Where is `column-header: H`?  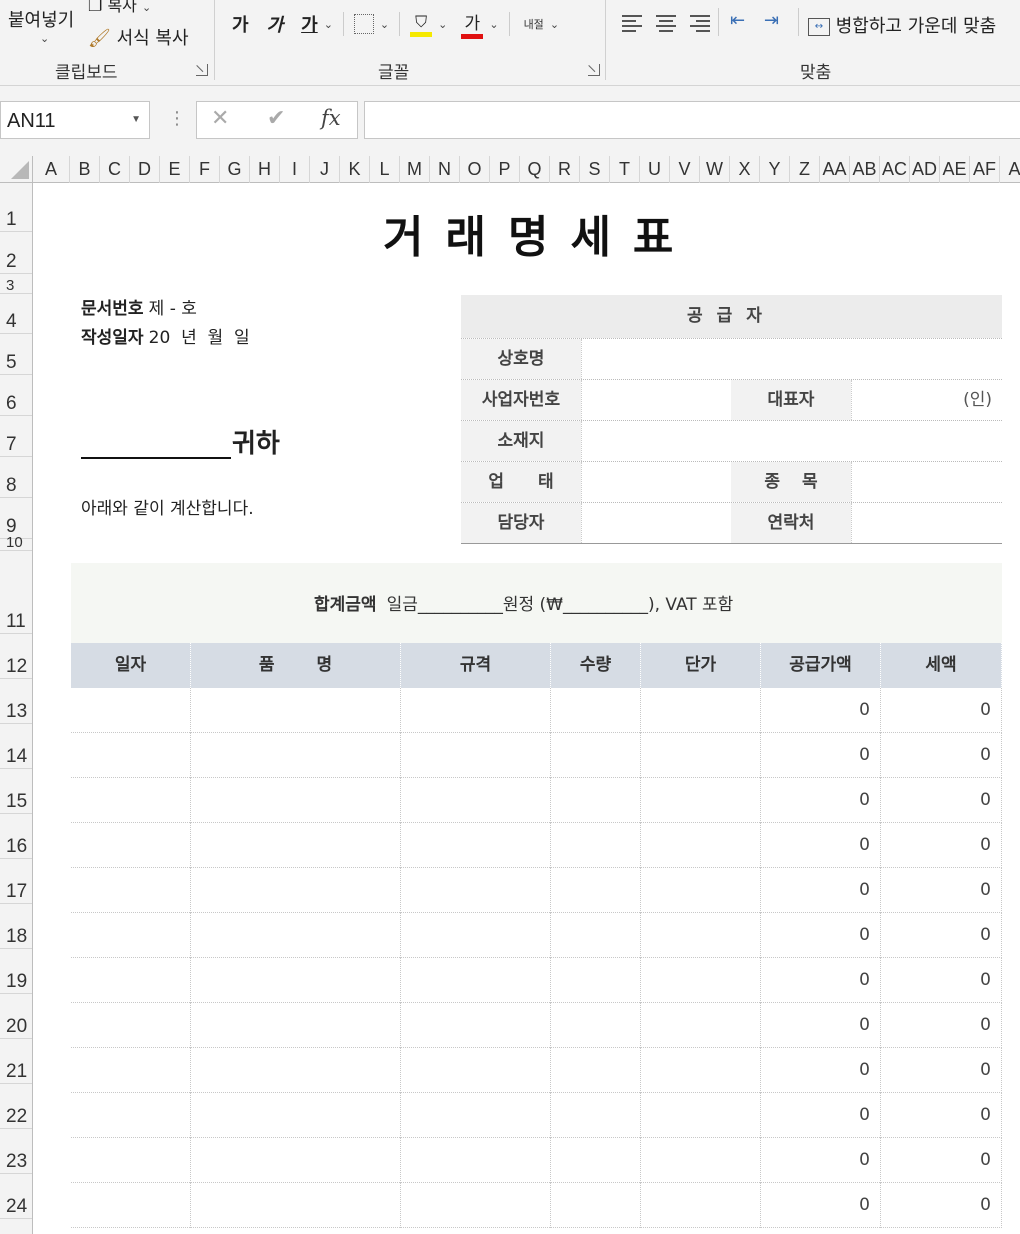
column-header: H is located at coordinates (265, 169).